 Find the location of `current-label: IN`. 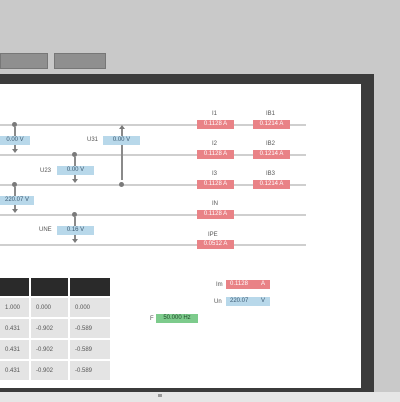

current-label: IN is located at coordinates (215, 204).